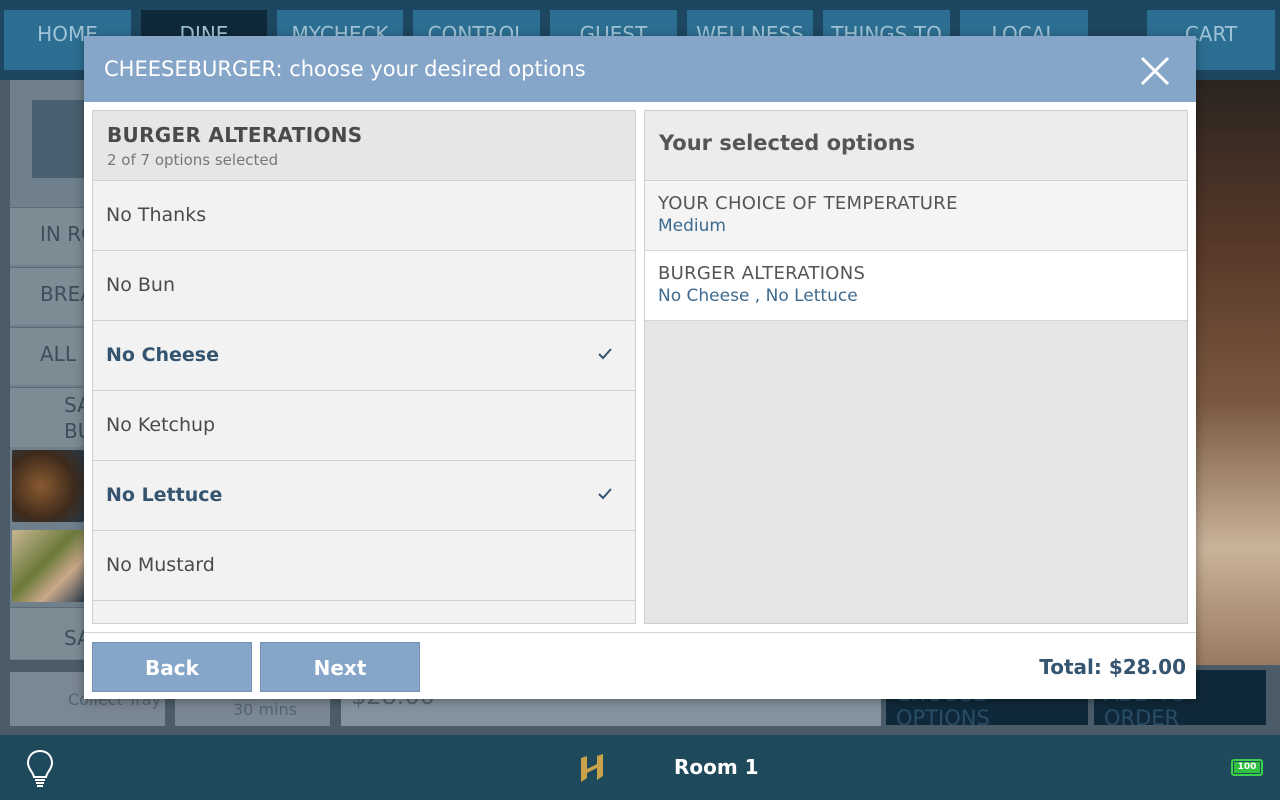  What do you see at coordinates (140, 285) in the screenshot?
I see `option-label: No Bun` at bounding box center [140, 285].